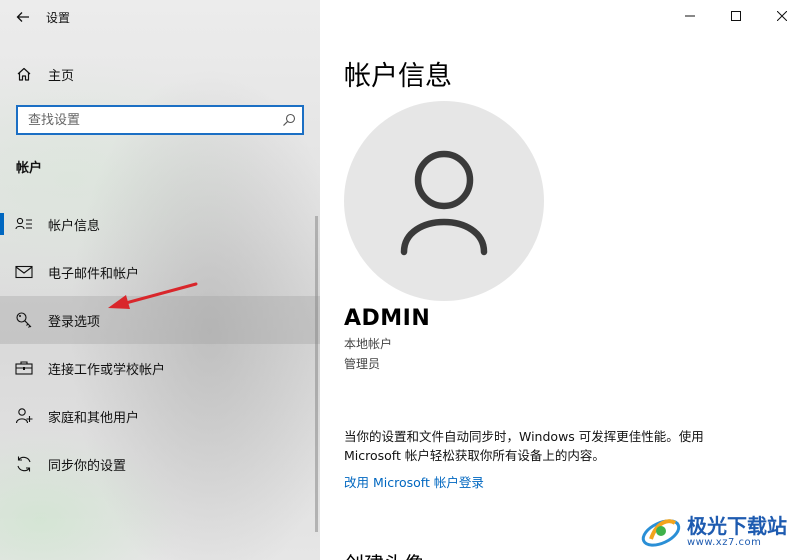  I want to click on sidebar-item-label: 登录选项, so click(74, 322).